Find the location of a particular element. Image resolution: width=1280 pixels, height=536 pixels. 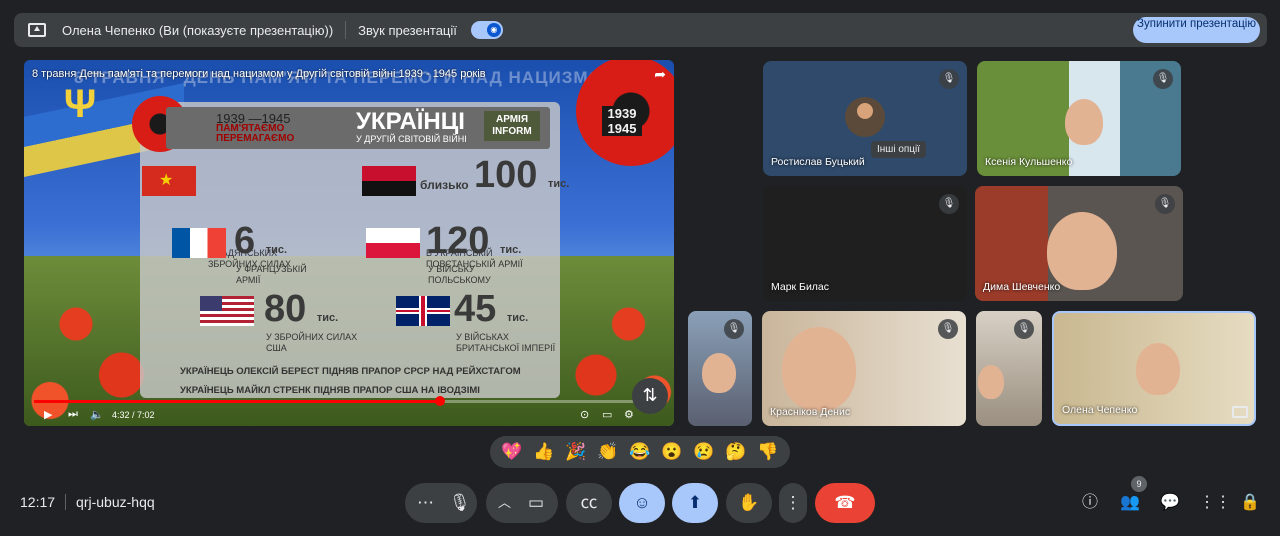

host-controls-icon: 🔒 is located at coordinates (1250, 503).